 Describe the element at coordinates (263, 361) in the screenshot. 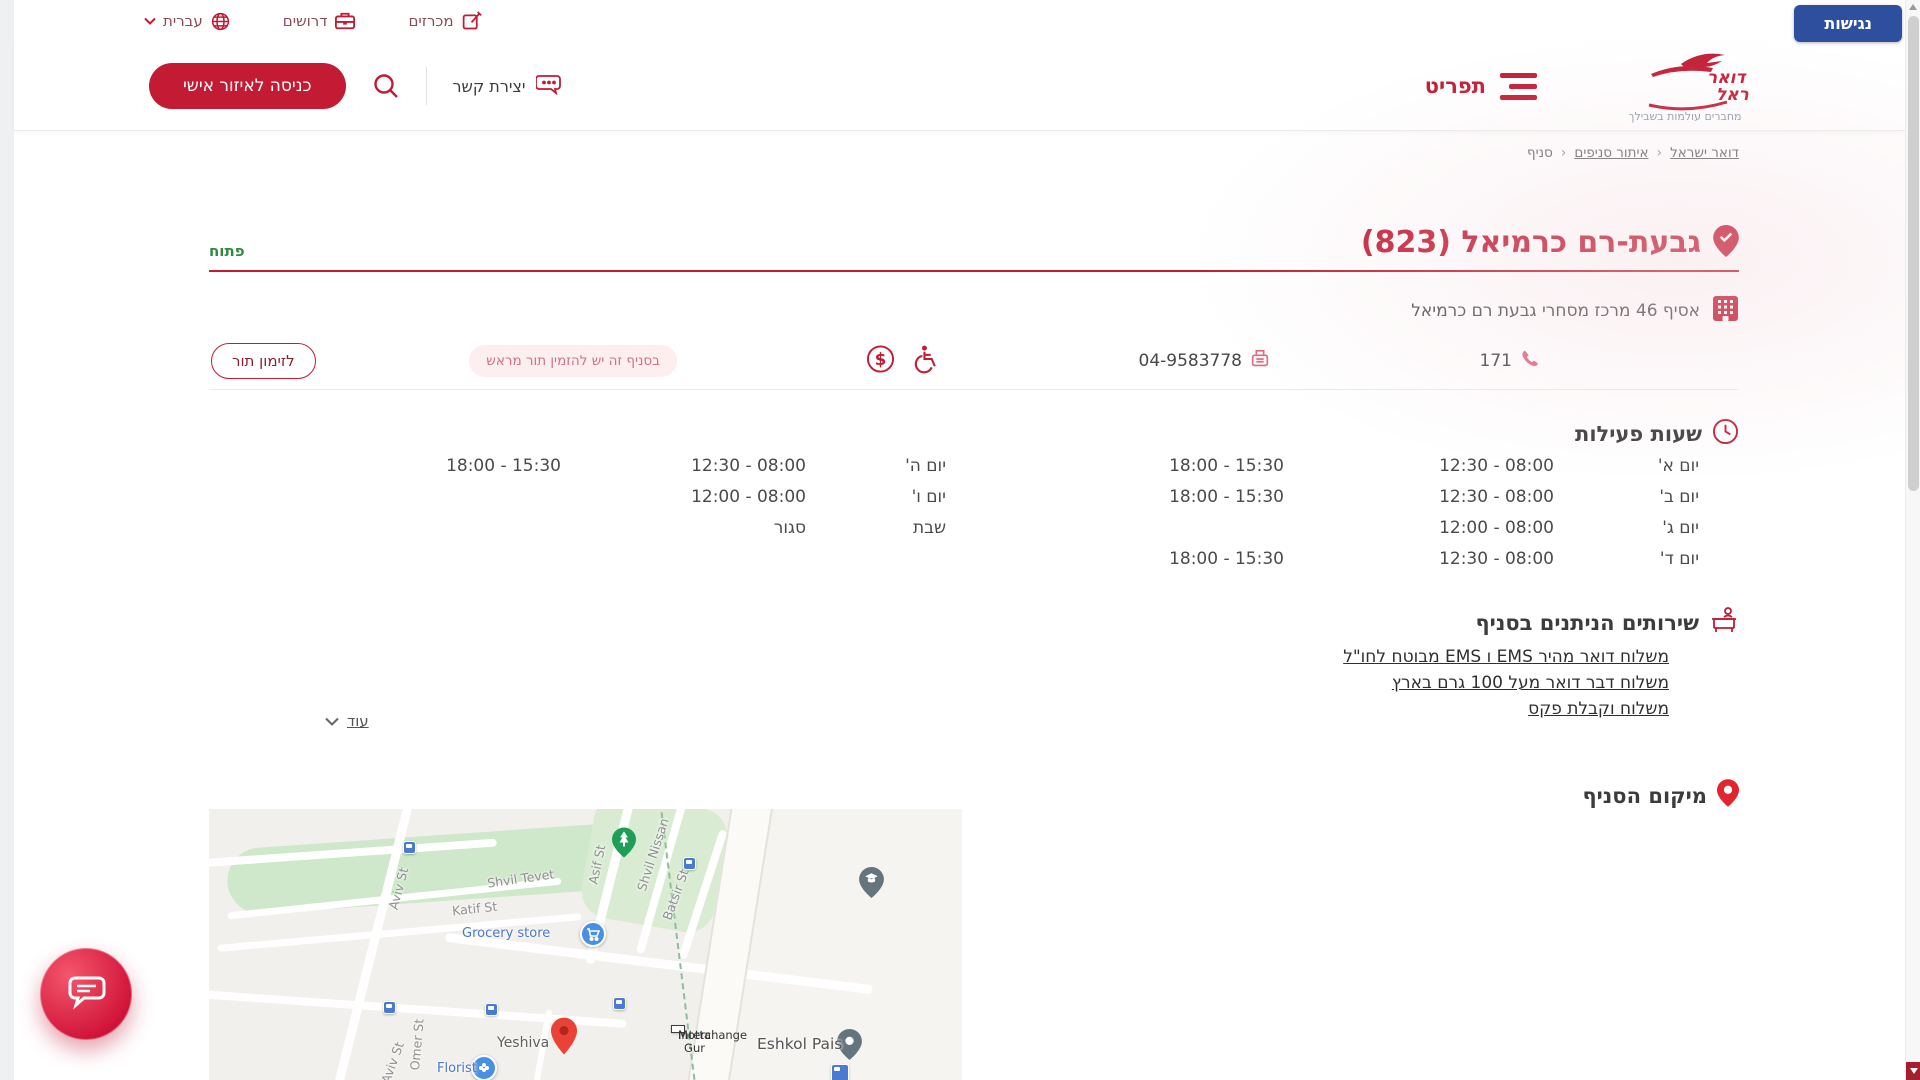

I see `book-appointment-button: לזימון תור` at that location.